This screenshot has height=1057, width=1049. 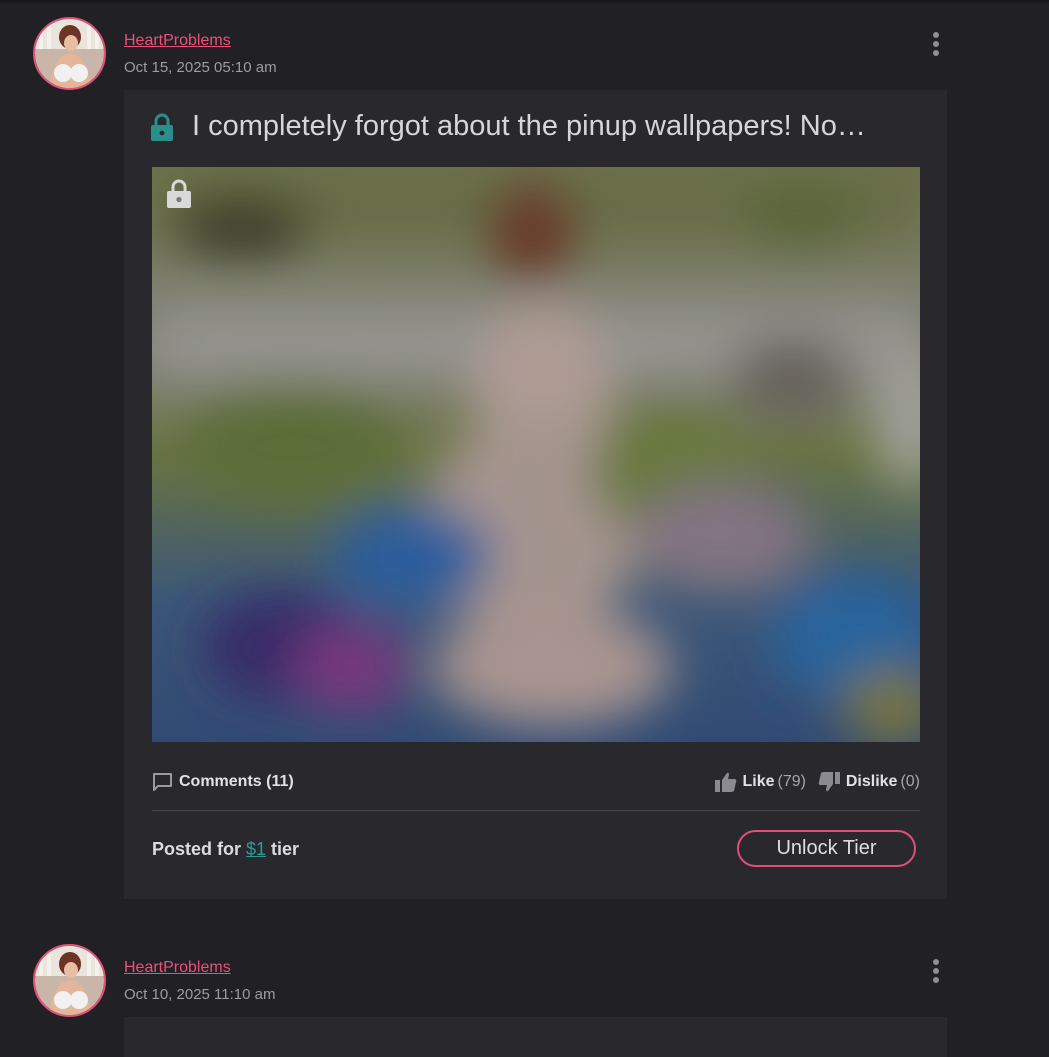 What do you see at coordinates (200, 994) in the screenshot?
I see `post-date: Oct 10, 2025 11:10 am` at bounding box center [200, 994].